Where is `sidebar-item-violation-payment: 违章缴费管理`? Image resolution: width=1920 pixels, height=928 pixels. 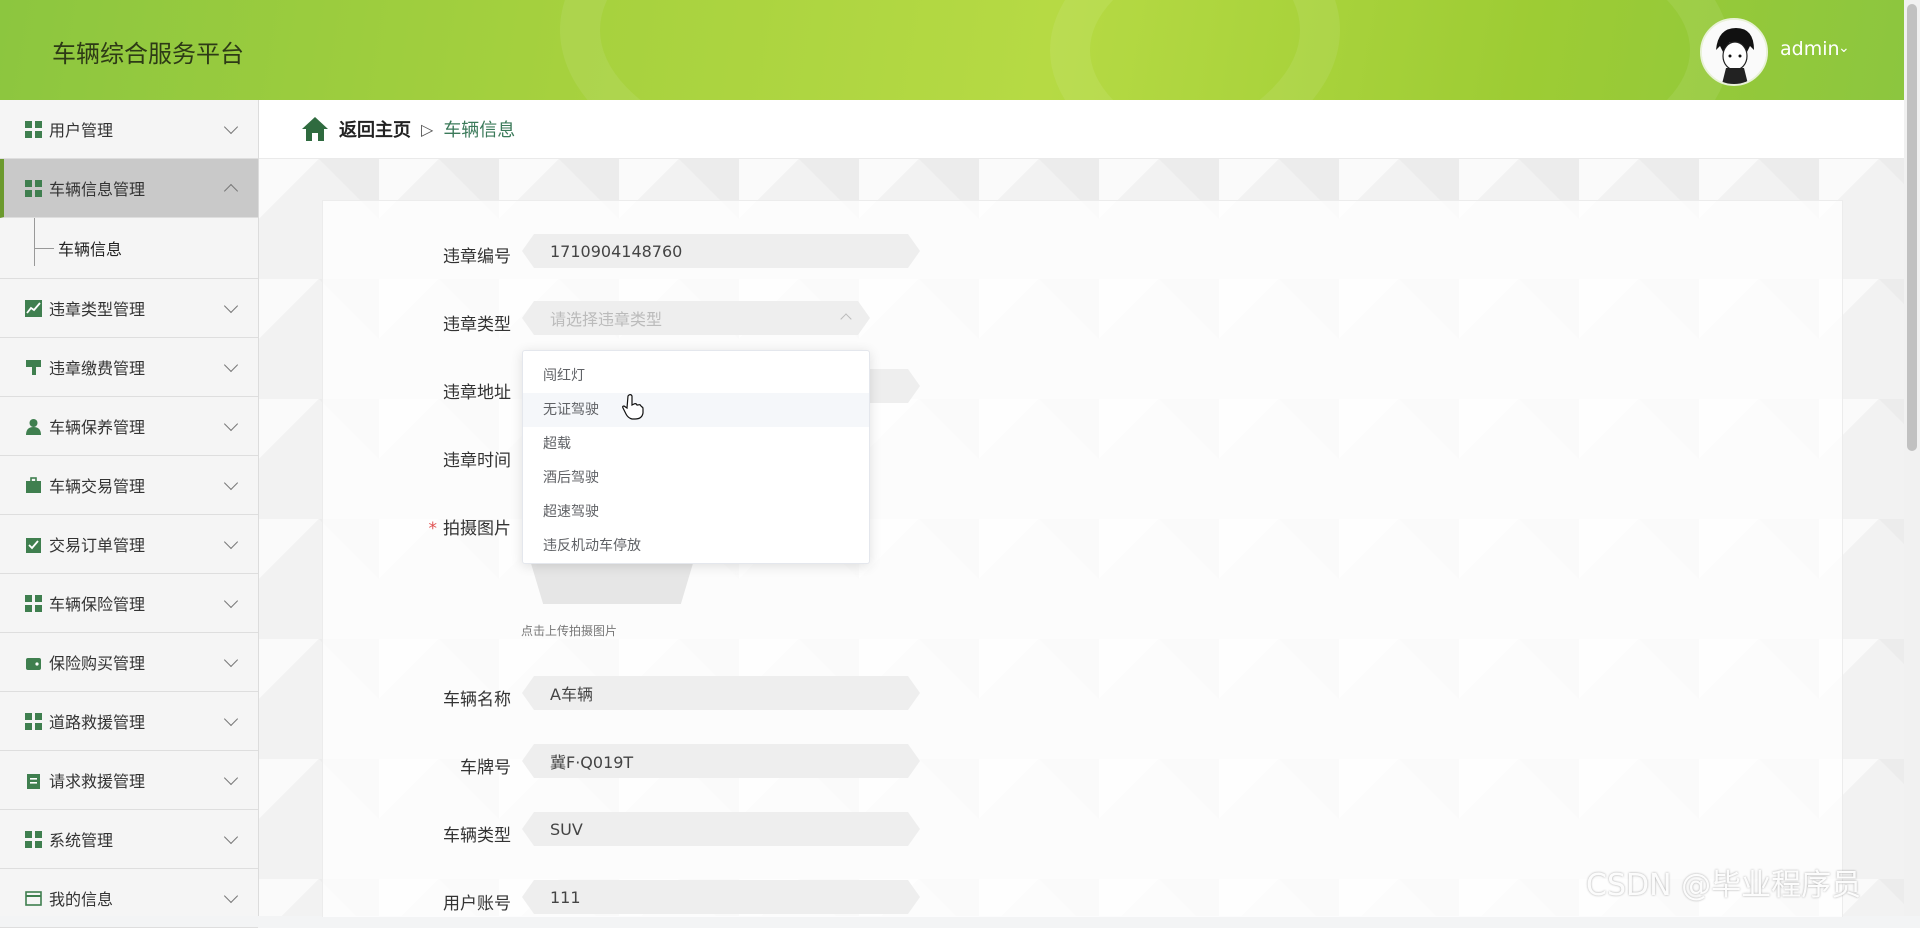
sidebar-item-violation-payment: 违章缴费管理 is located at coordinates (129, 367).